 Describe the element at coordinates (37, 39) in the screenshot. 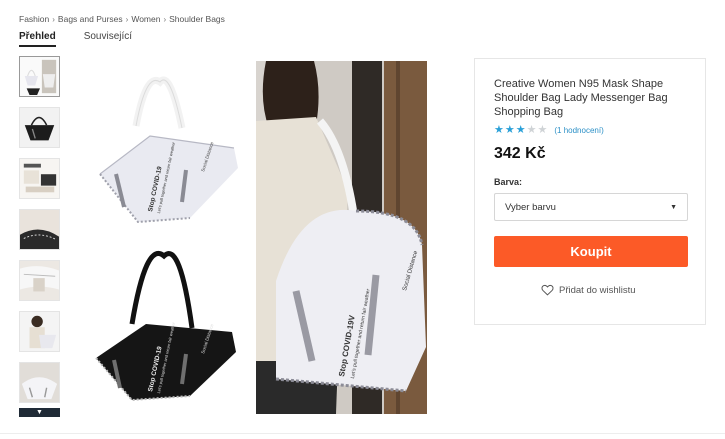

I see `tab-overview: Přehled` at that location.